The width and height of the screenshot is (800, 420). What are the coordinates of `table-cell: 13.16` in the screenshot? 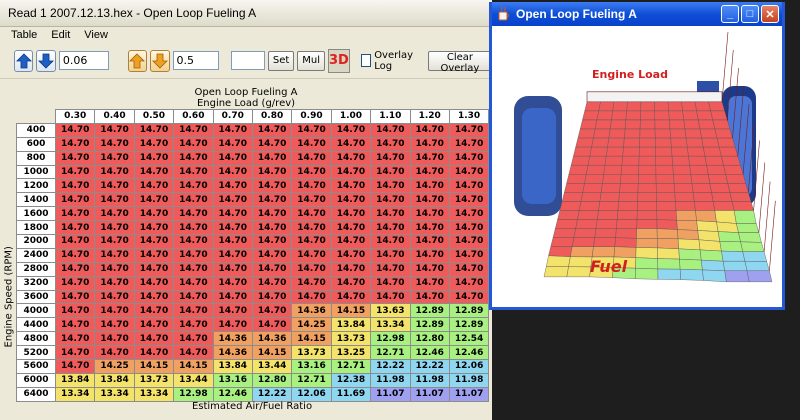 It's located at (311, 366).